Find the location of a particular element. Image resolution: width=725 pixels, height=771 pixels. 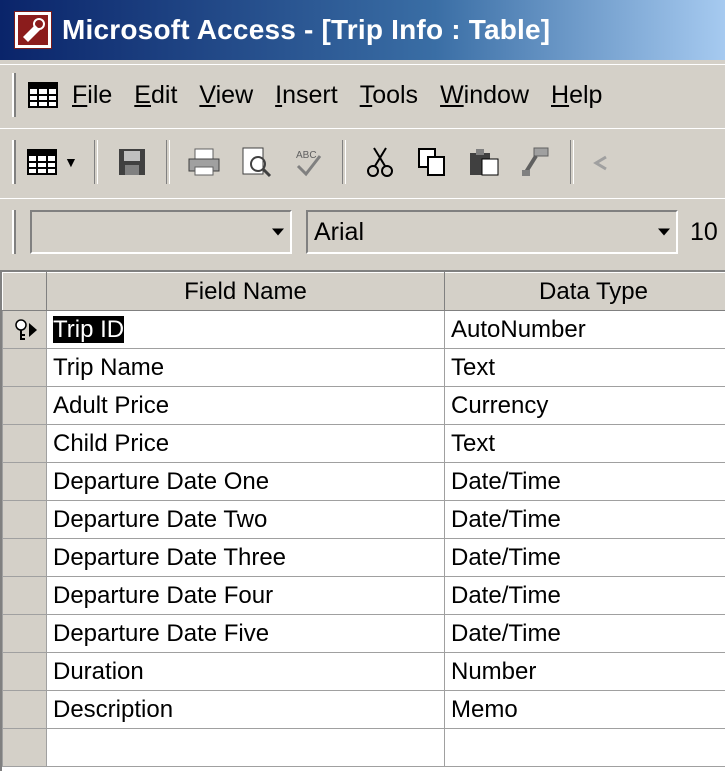

save-button is located at coordinates (132, 162).